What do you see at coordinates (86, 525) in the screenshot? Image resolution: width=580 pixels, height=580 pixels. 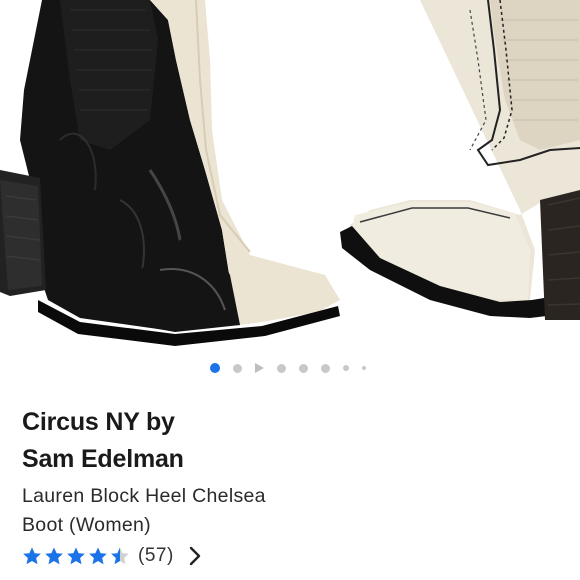 I see `product-title-line-2: Boot (Women)` at bounding box center [86, 525].